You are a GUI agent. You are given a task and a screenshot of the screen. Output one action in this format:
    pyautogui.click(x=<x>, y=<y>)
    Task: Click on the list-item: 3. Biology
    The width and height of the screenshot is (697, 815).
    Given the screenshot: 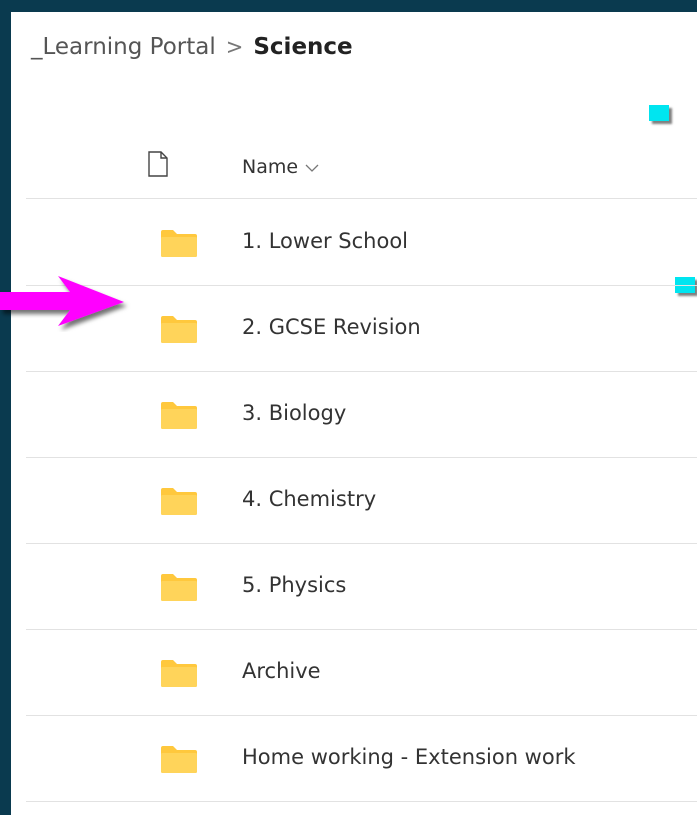 What is the action you would take?
    pyautogui.click(x=361, y=414)
    